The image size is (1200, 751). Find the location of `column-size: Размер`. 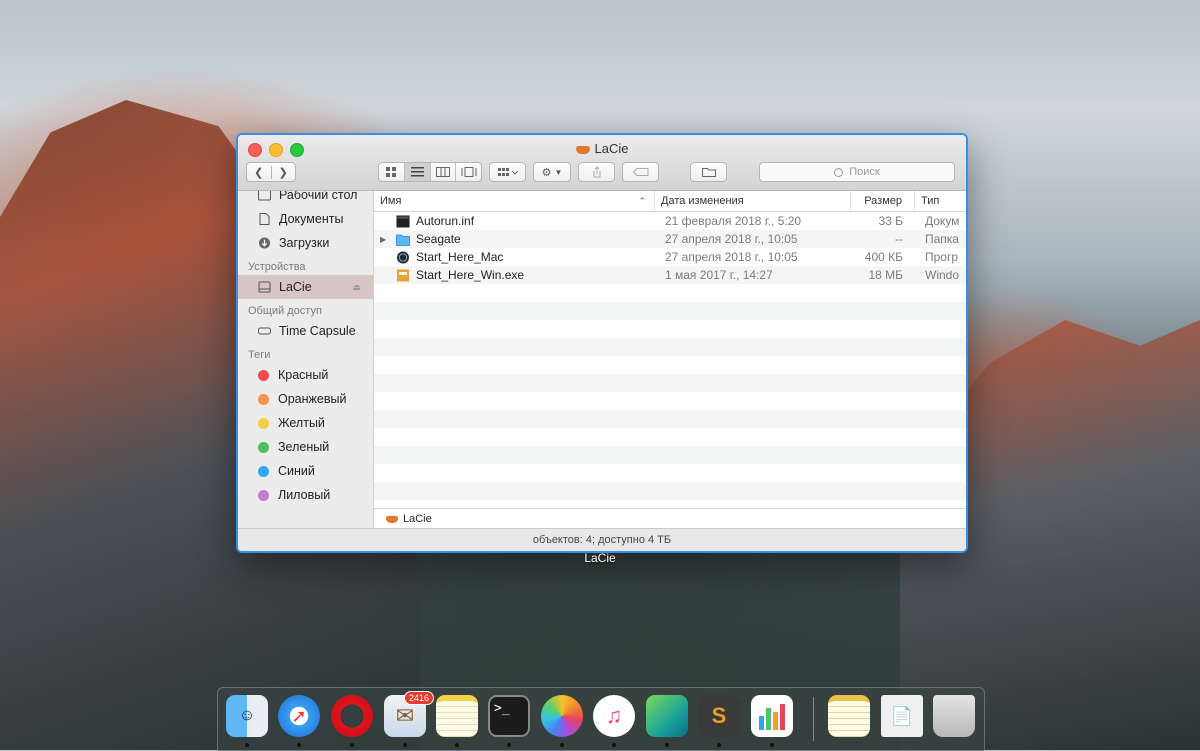

column-size: Размер is located at coordinates (883, 201).